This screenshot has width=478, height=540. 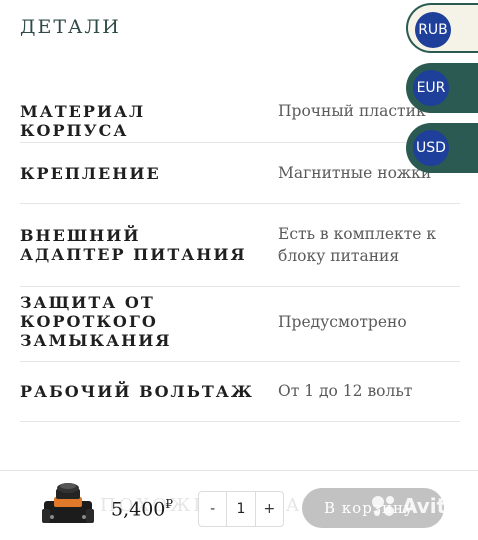 What do you see at coordinates (83, 121) in the screenshot?
I see `detail-label: МАТЕРИАЛ КОРПУСА` at bounding box center [83, 121].